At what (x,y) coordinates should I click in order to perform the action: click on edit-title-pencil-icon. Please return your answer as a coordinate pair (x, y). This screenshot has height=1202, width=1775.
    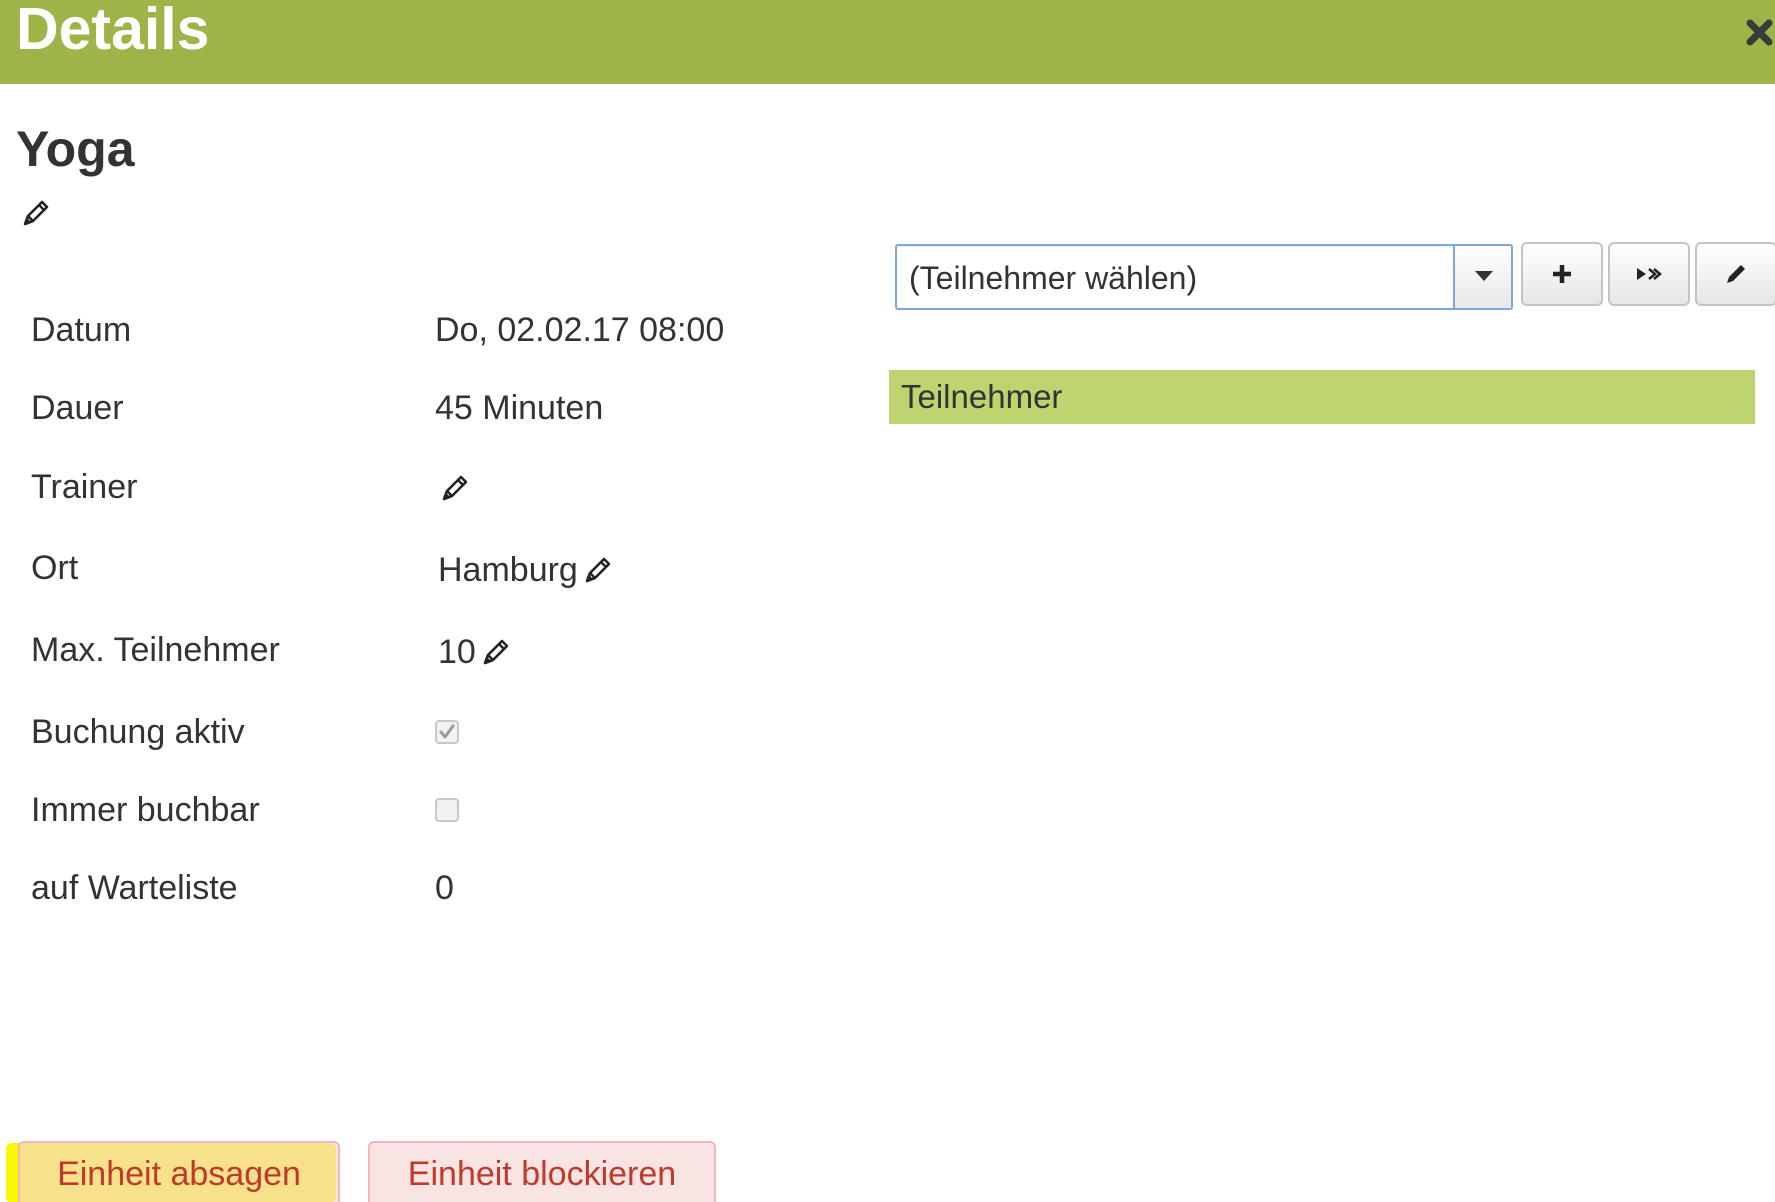
    Looking at the image, I should click on (36, 213).